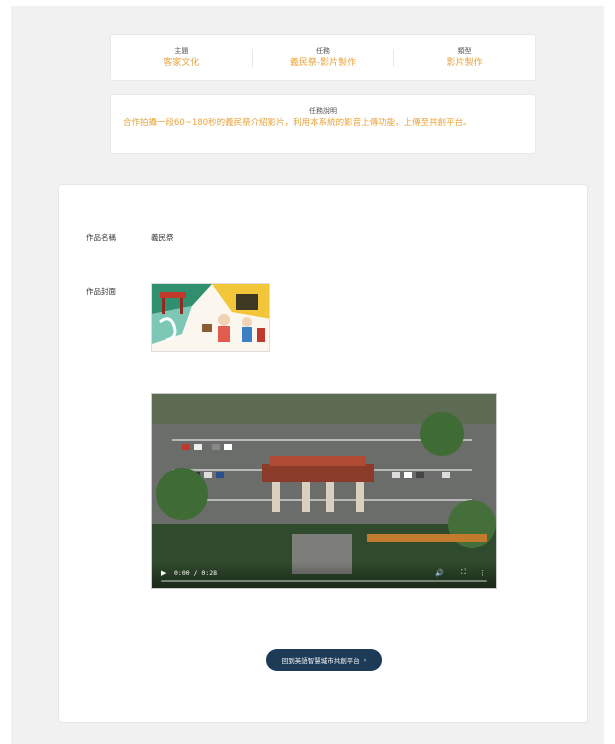 This screenshot has height=744, width=615. I want to click on work-cover-label: 作品封面, so click(101, 291).